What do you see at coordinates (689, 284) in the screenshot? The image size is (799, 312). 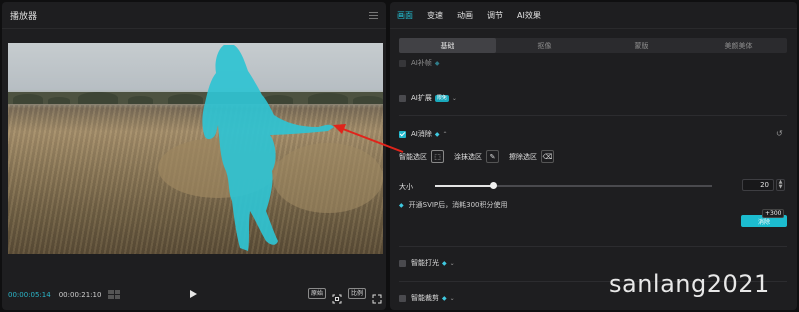 I see `watermark-text: sanlang2021` at bounding box center [689, 284].